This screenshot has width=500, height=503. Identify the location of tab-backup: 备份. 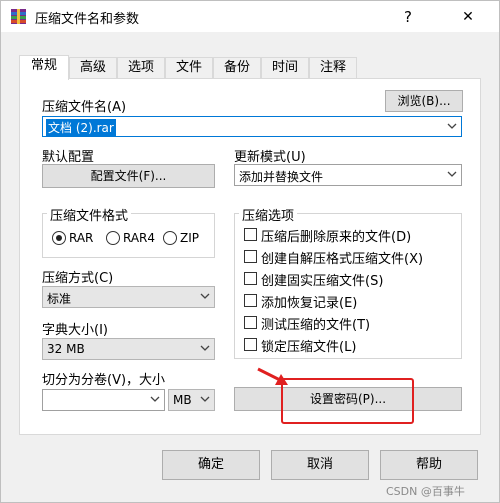
(237, 68).